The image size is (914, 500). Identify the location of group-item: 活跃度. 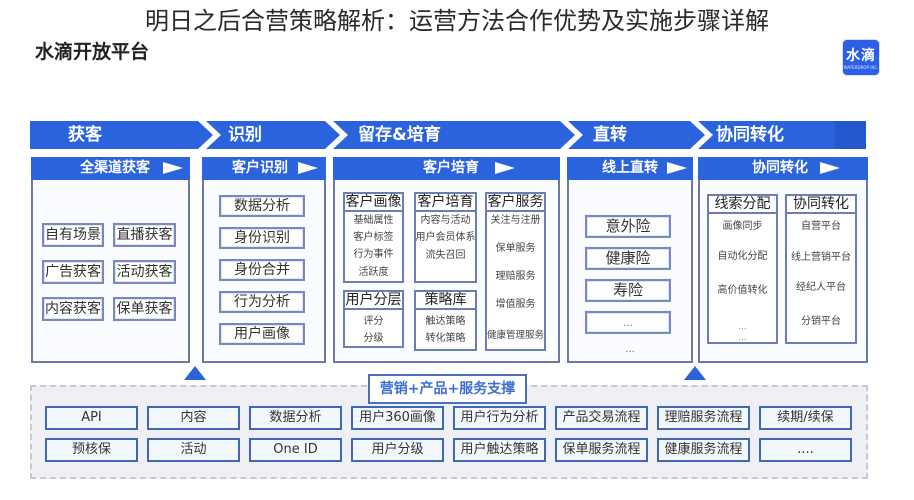
(373, 272).